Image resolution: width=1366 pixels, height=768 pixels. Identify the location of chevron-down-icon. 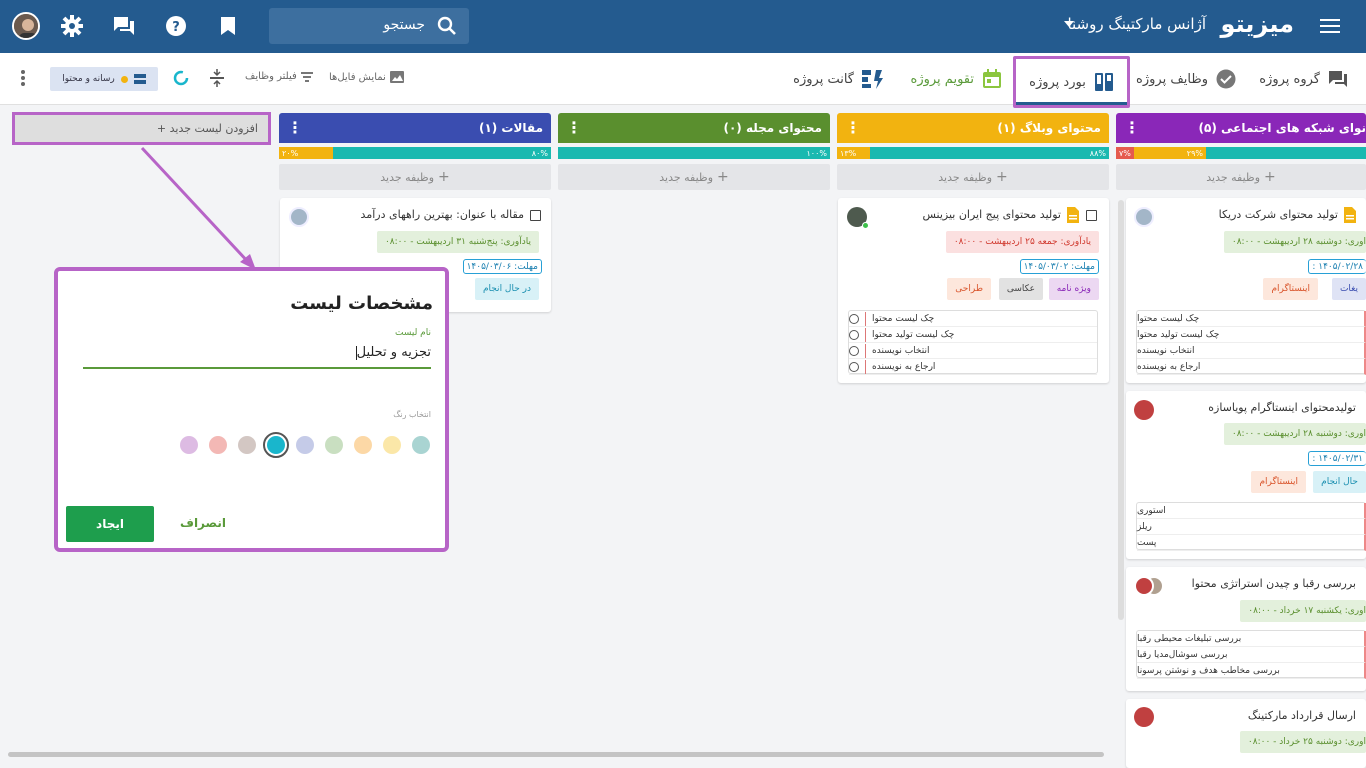
(1069, 24).